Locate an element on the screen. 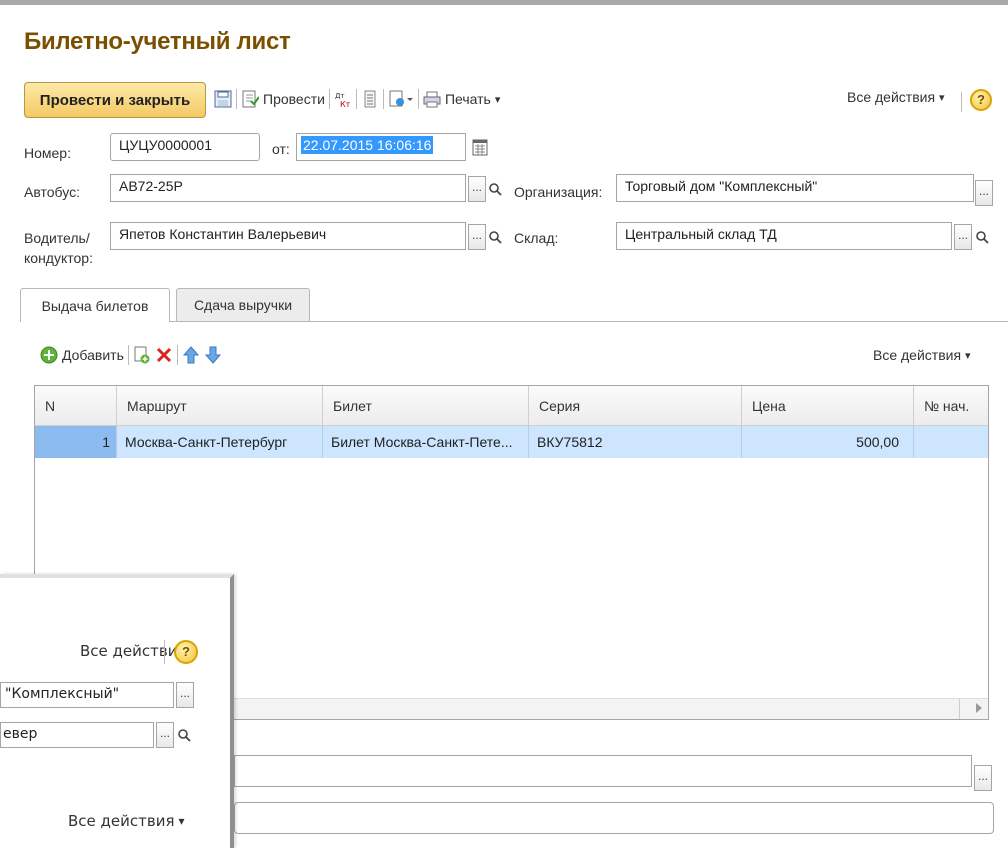  scroll-right-icon is located at coordinates (979, 708).